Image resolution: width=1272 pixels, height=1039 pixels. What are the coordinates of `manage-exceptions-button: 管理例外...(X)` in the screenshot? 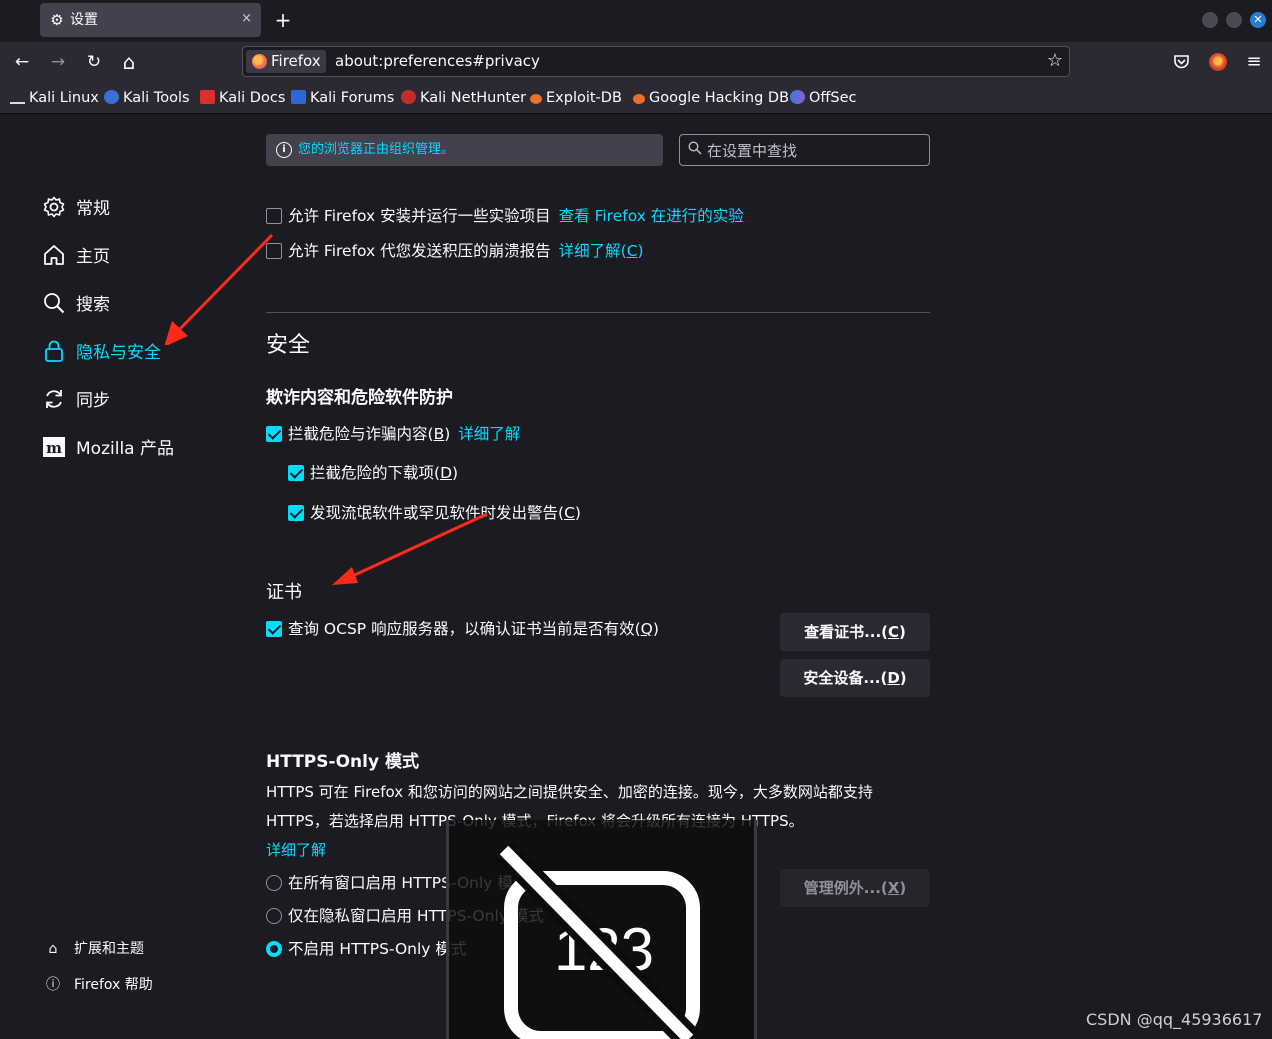 It's located at (855, 888).